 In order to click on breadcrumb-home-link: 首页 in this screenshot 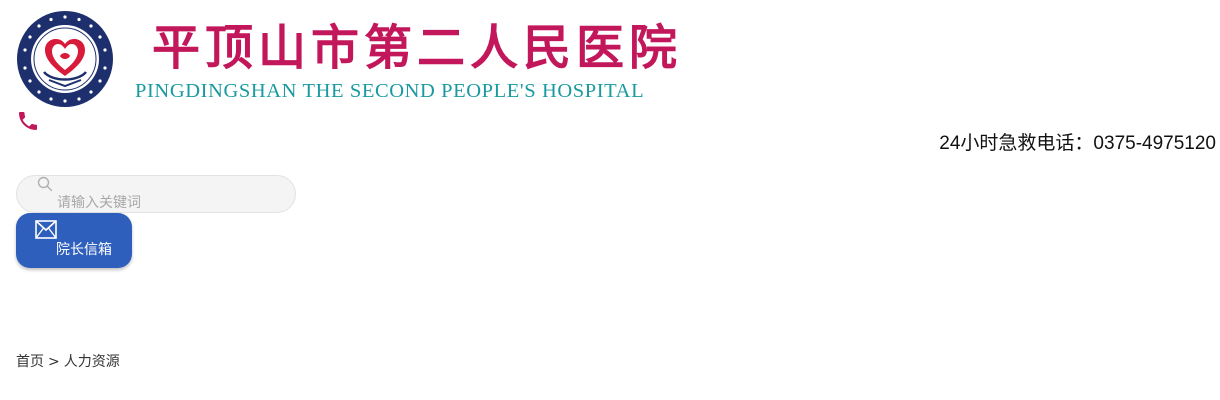, I will do `click(30, 362)`.